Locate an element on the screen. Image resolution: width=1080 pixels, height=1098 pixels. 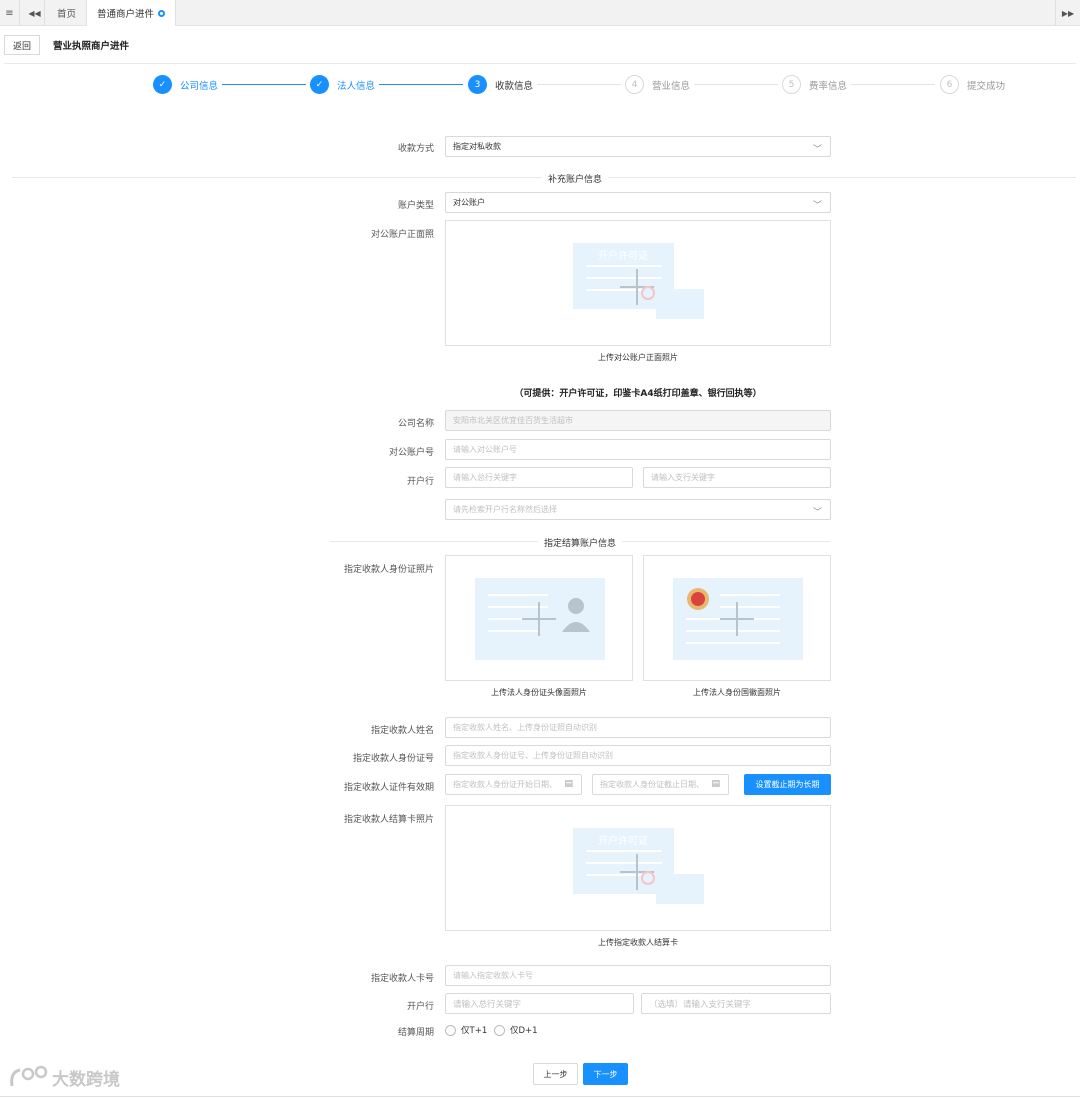
step-company-info: ✓ 公司信息 is located at coordinates (185, 84).